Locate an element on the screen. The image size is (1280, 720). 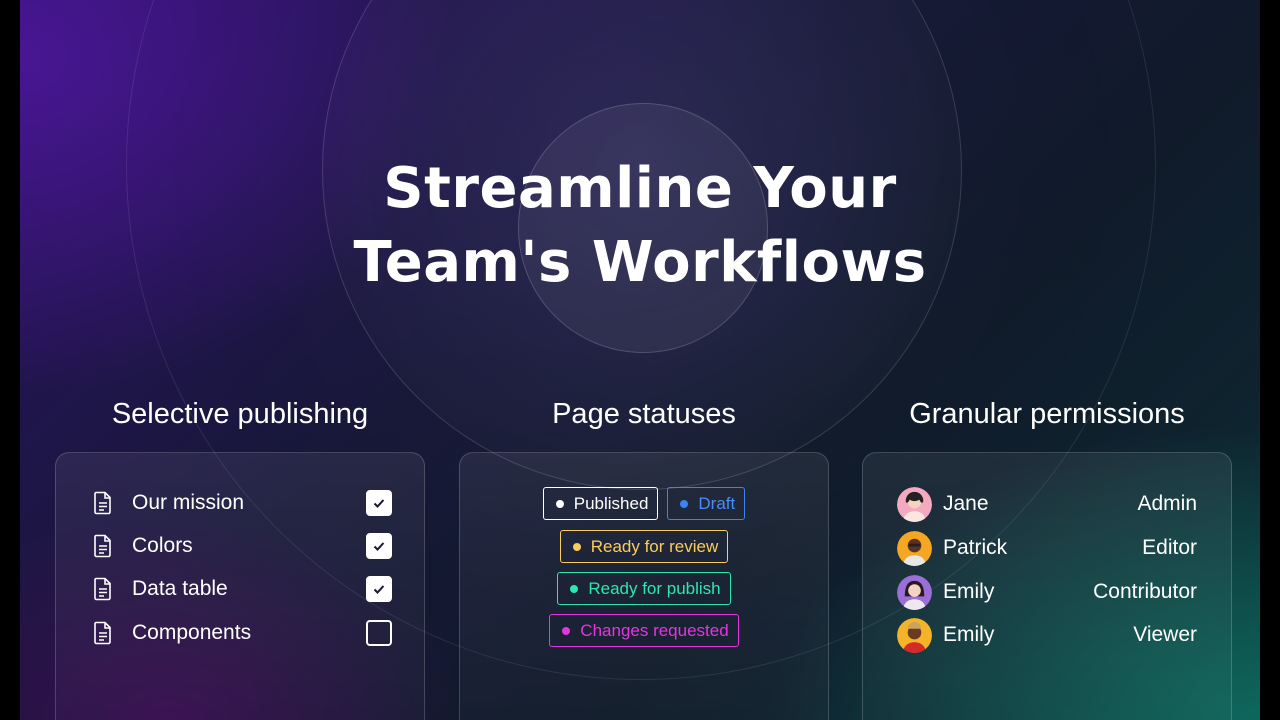
status-pill-draft: Draft is located at coordinates (706, 503).